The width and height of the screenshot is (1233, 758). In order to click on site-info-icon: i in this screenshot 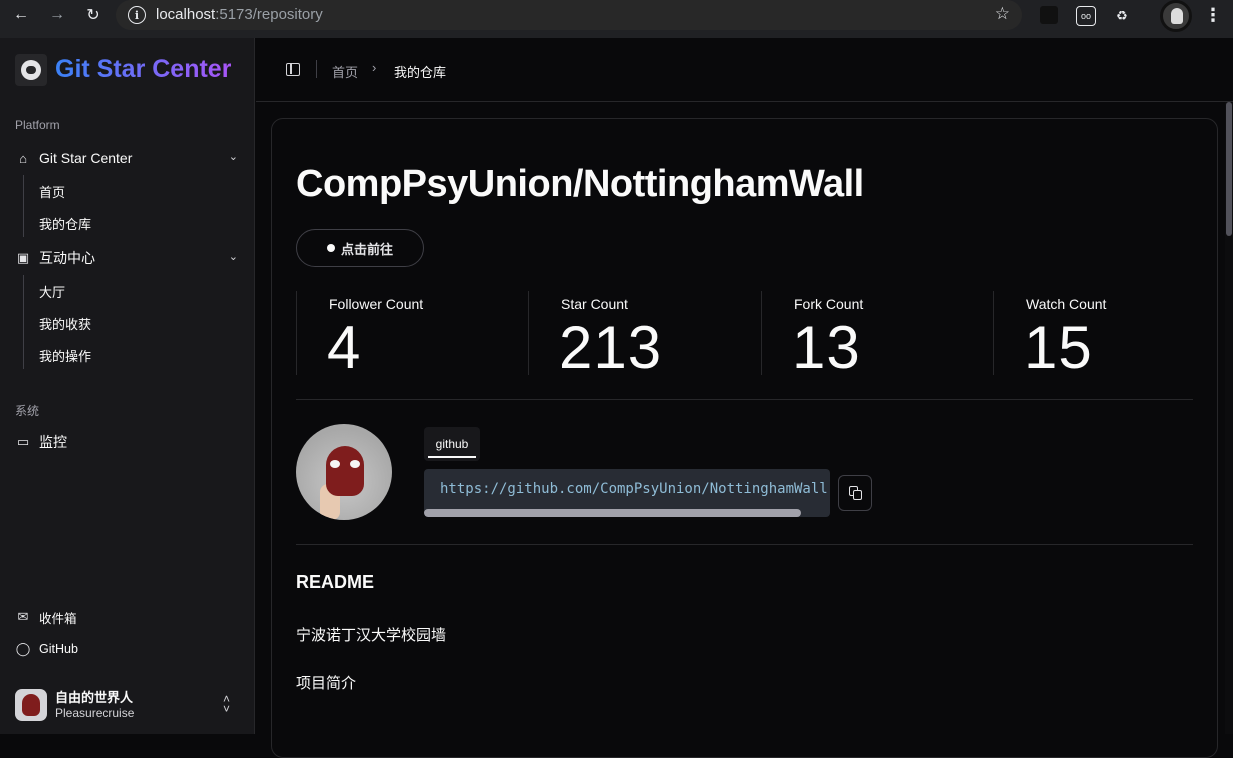, I will do `click(137, 15)`.